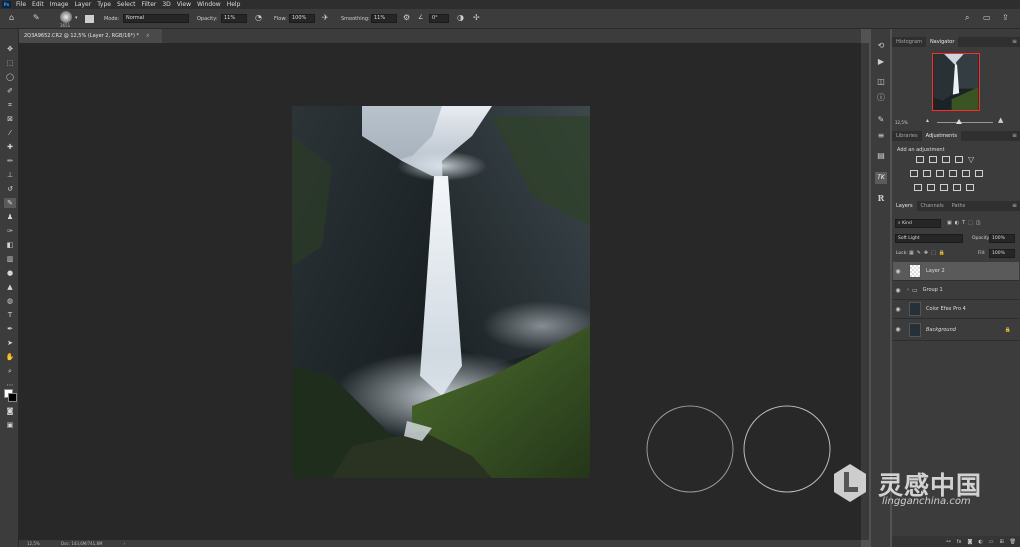  What do you see at coordinates (10, 425) in the screenshot?
I see `screen-mode-icon: ▣` at bounding box center [10, 425].